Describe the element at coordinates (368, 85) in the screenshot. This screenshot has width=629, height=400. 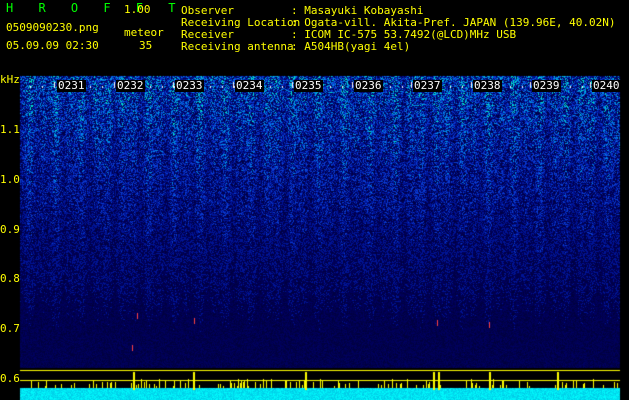
I see `time-tick-0236: 0236` at that location.